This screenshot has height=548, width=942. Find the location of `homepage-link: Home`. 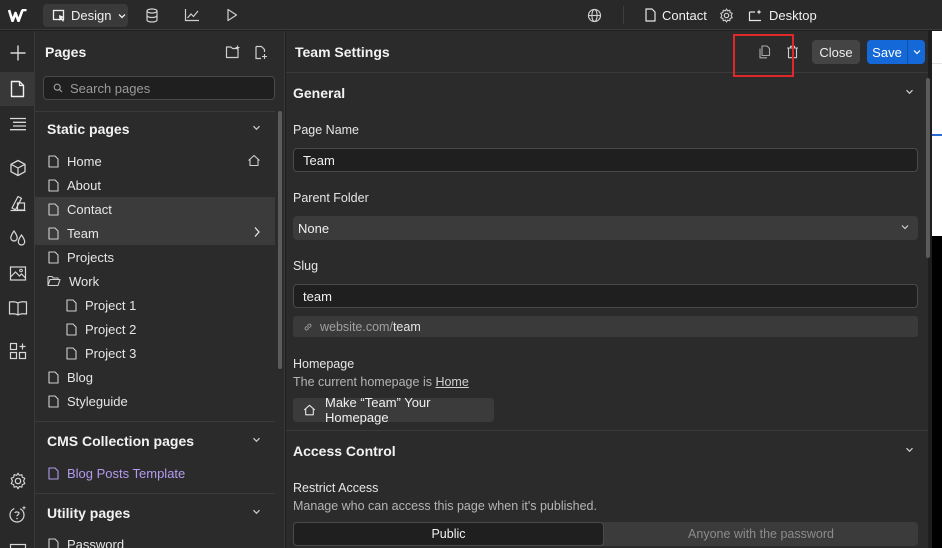

homepage-link: Home is located at coordinates (451, 382).